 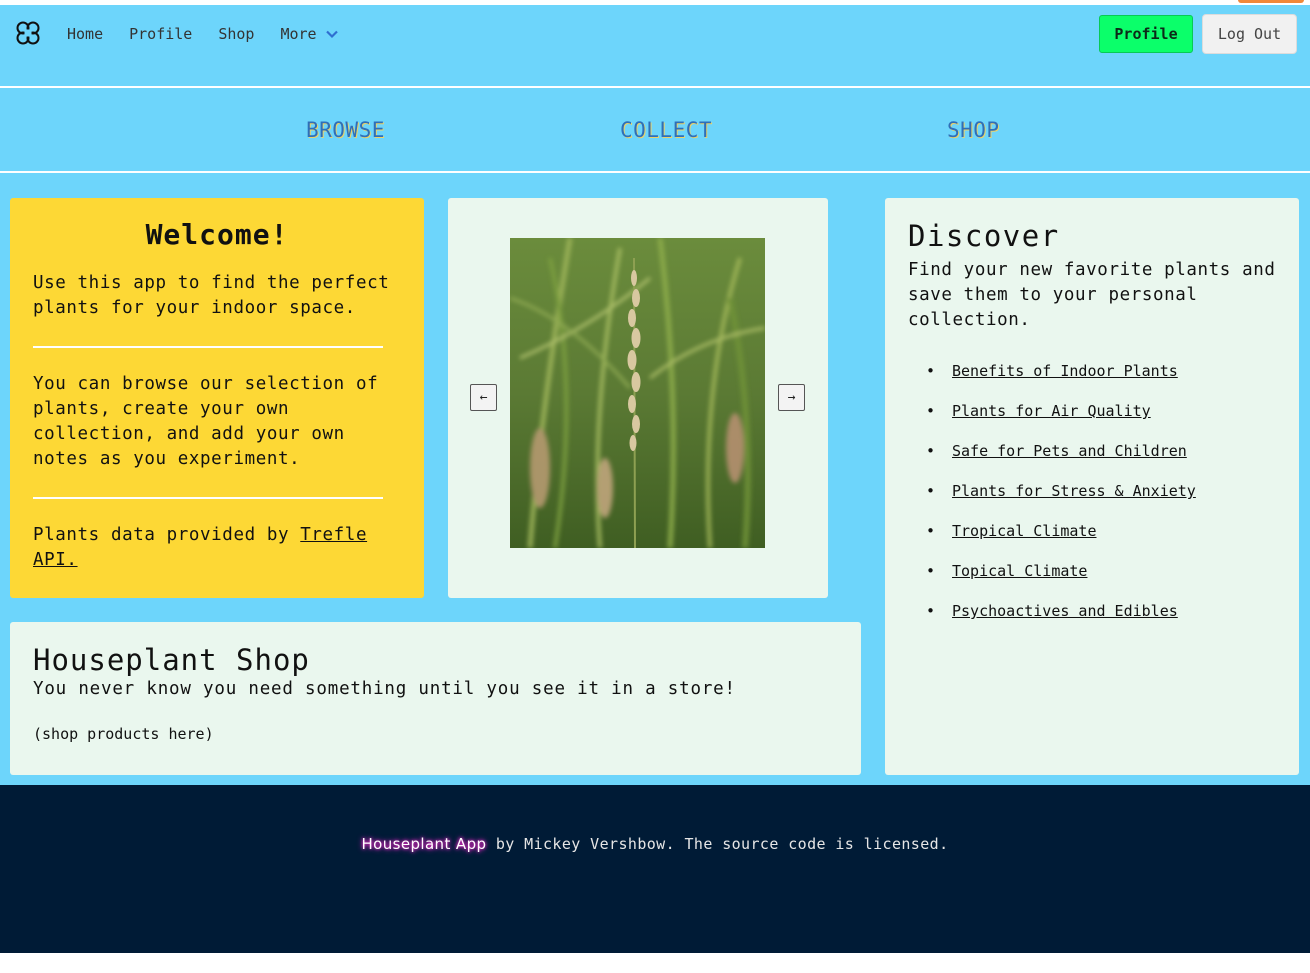 I want to click on arrow-left-icon: ←, so click(x=483, y=397).